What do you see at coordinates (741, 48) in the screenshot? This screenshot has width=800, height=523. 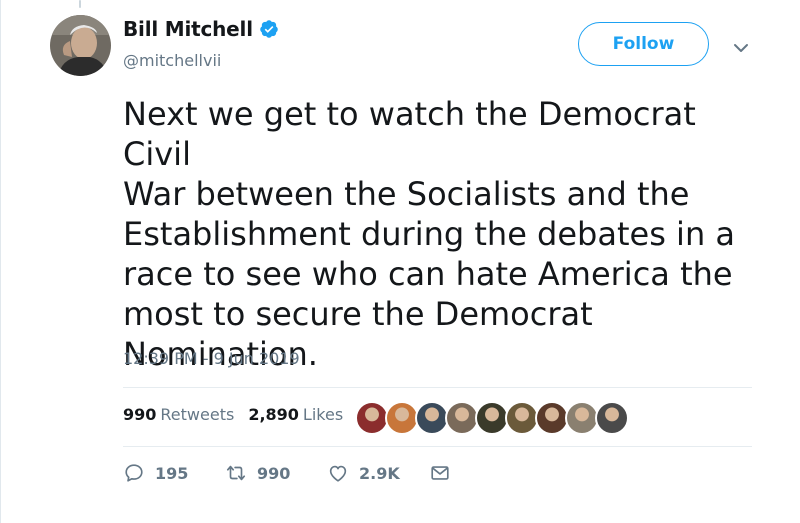 I see `chevron-down-icon` at bounding box center [741, 48].